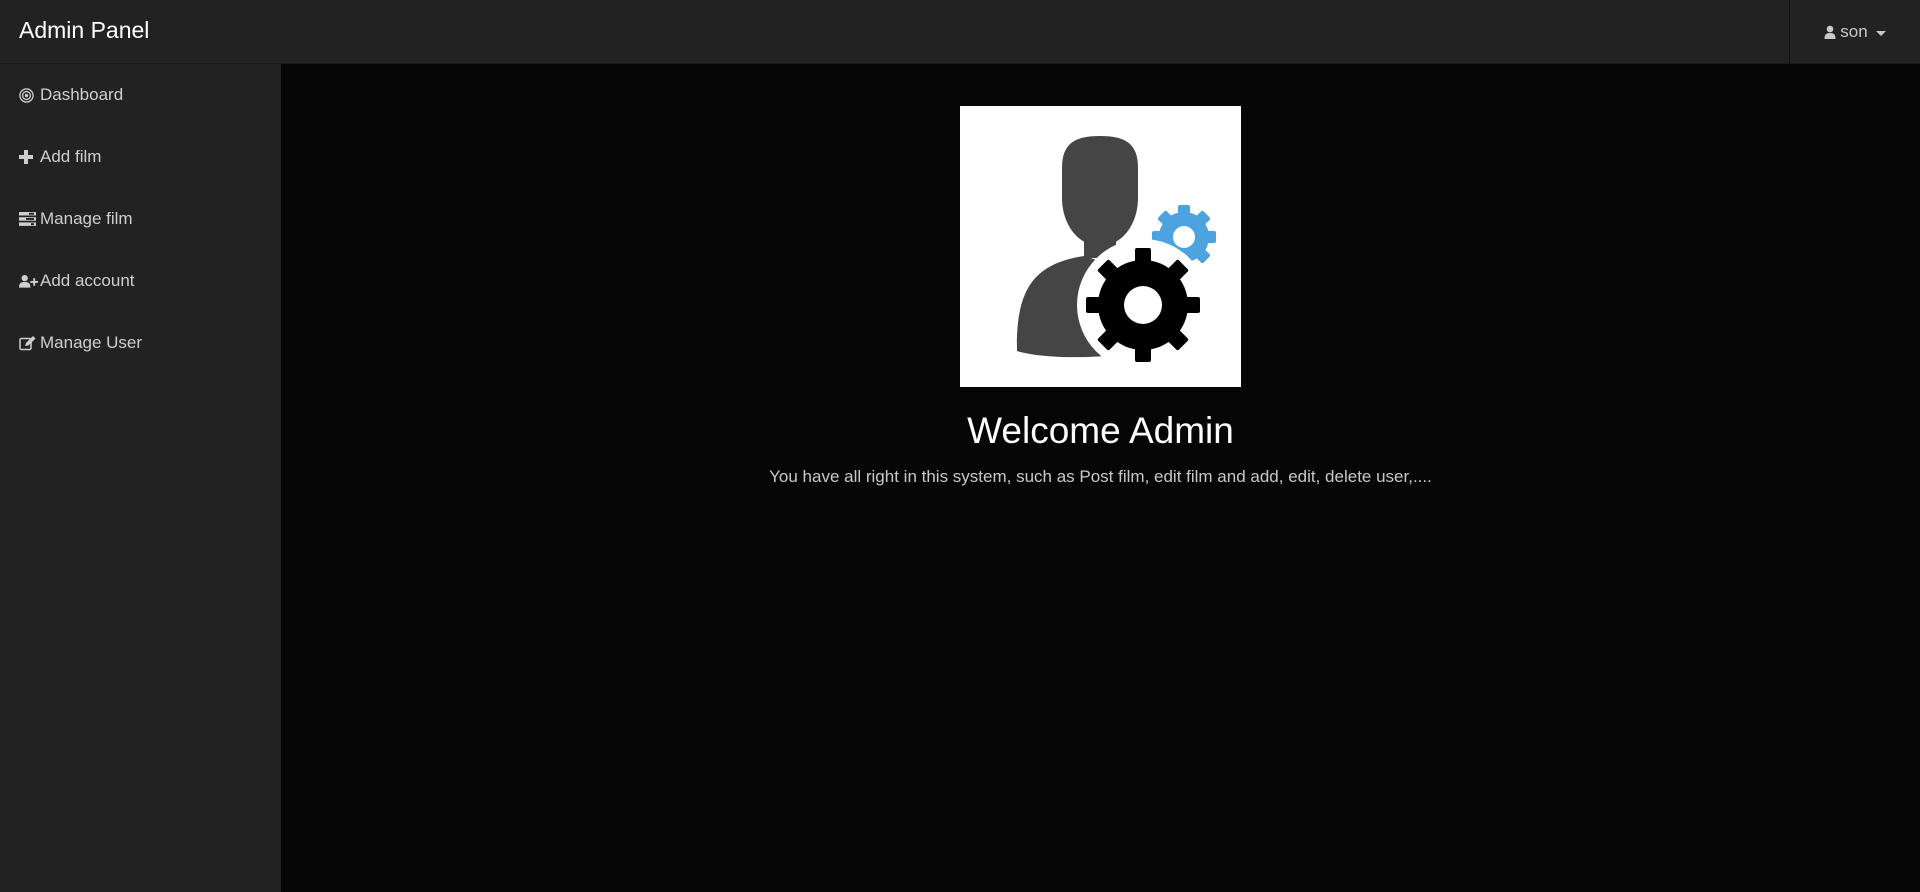 Image resolution: width=1920 pixels, height=892 pixels. Describe the element at coordinates (28, 95) in the screenshot. I see `dashboard-icon` at that location.